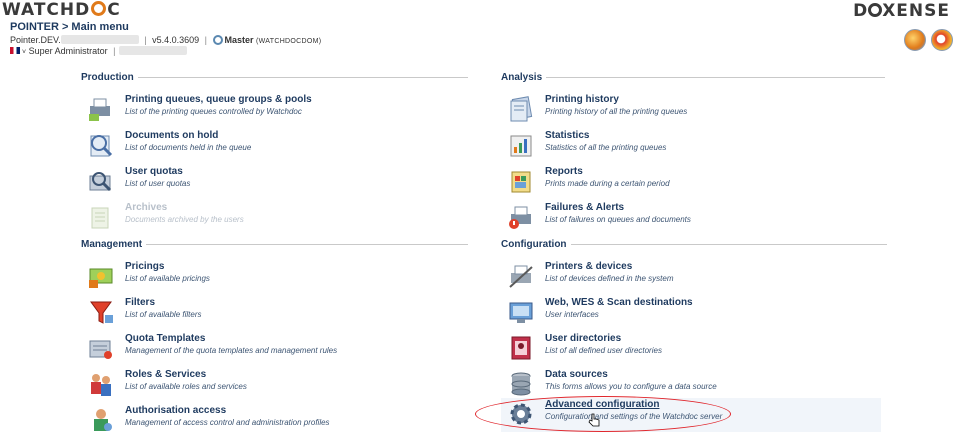 Image resolution: width=958 pixels, height=435 pixels. I want to click on menu-item-title: Filters, so click(140, 302).